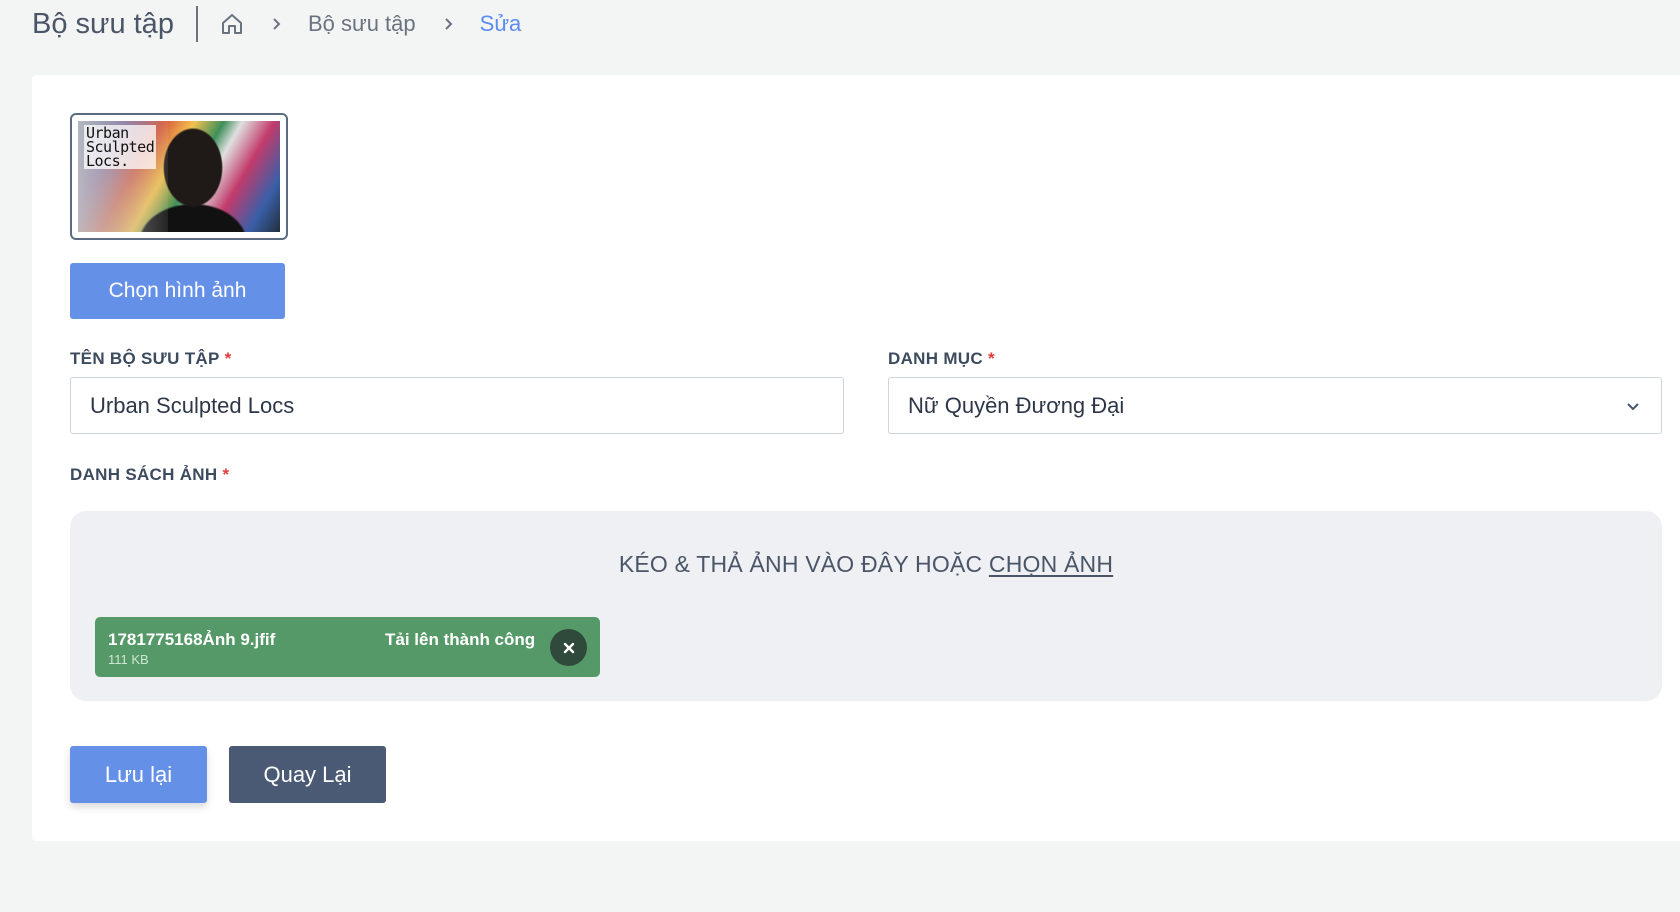 This screenshot has height=912, width=1680. What do you see at coordinates (1633, 406) in the screenshot?
I see `chevron-down-icon` at bounding box center [1633, 406].